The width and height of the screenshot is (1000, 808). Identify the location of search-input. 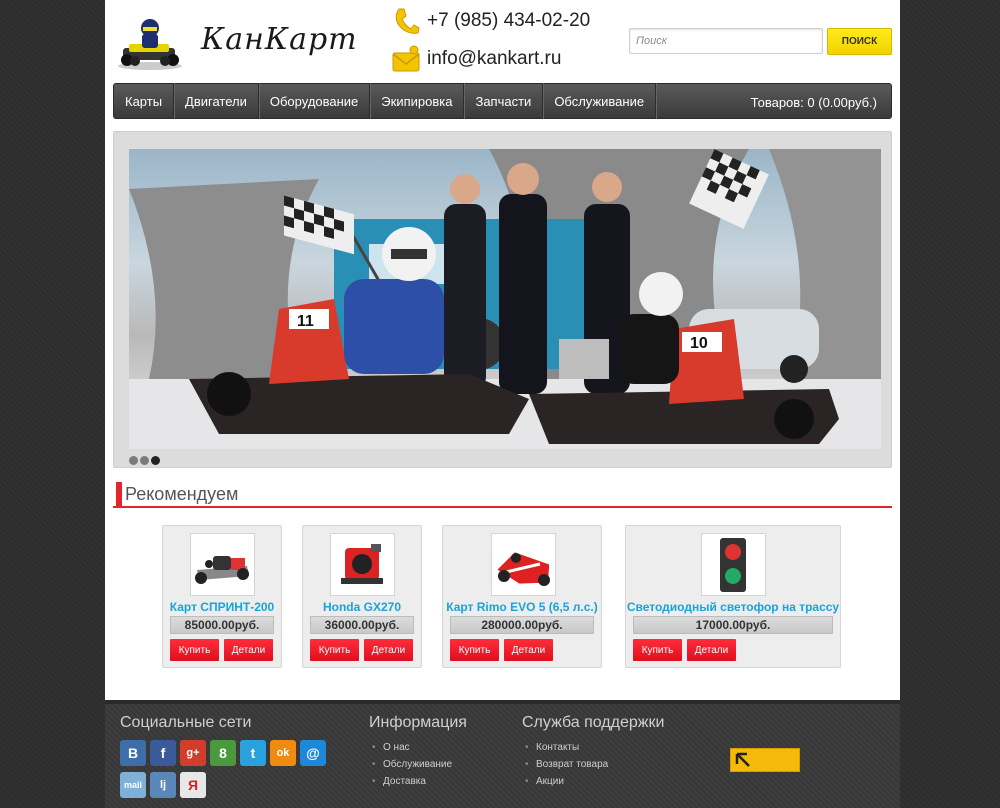
(726, 41).